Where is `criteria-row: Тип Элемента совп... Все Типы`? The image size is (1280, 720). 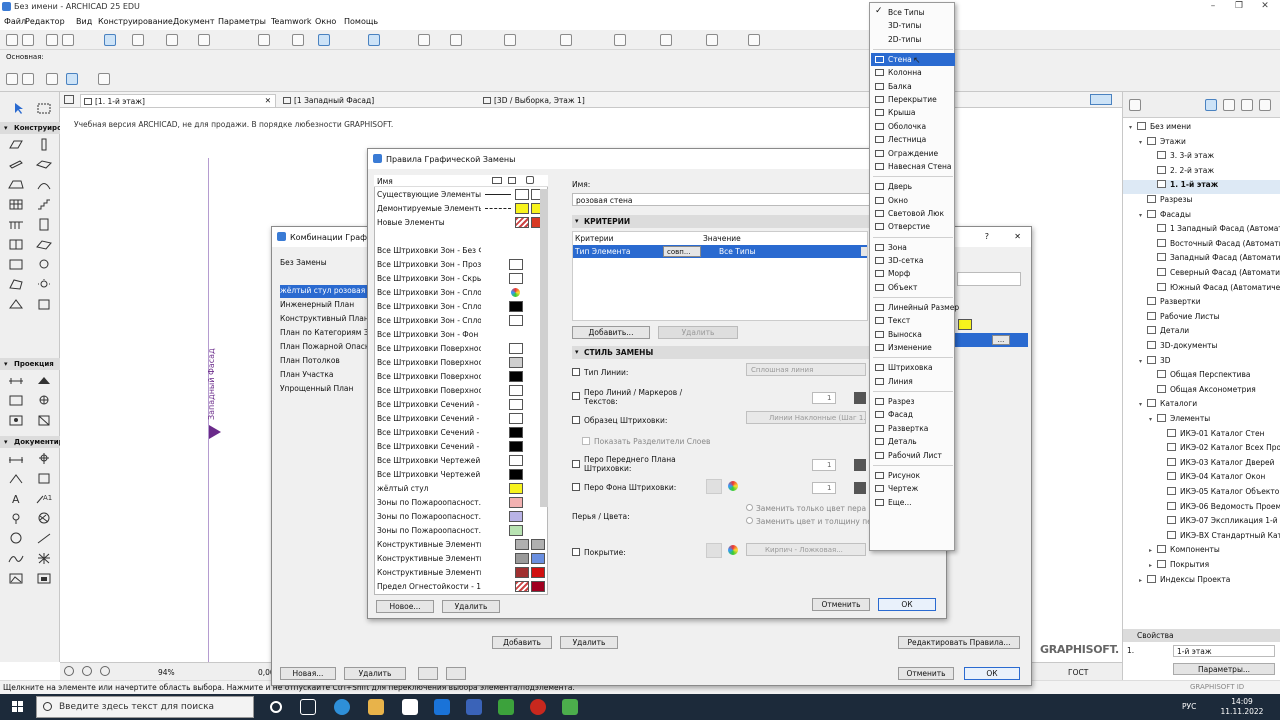
criteria-row: Тип Элемента совп... Все Типы is located at coordinates (720, 251).